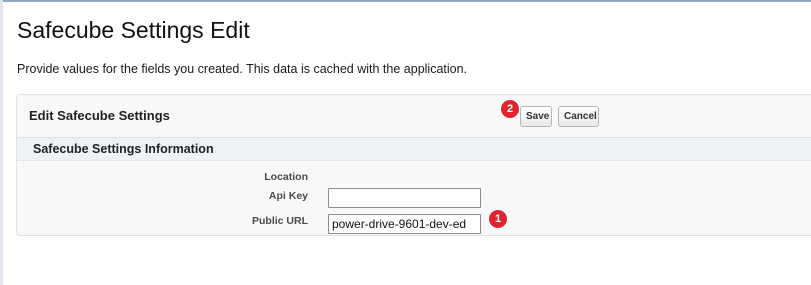 This screenshot has height=285, width=811. Describe the element at coordinates (404, 198) in the screenshot. I see `api-key-field` at that location.